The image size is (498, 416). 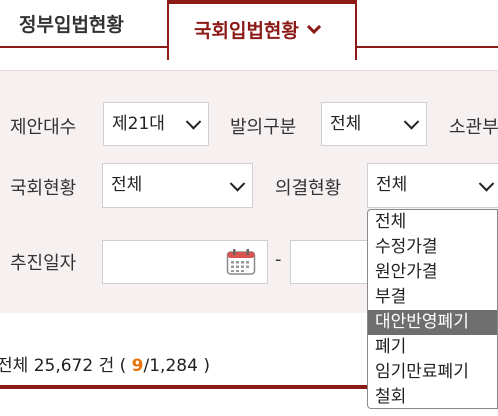 I want to click on dropdown-option: 폐기, so click(x=432, y=347).